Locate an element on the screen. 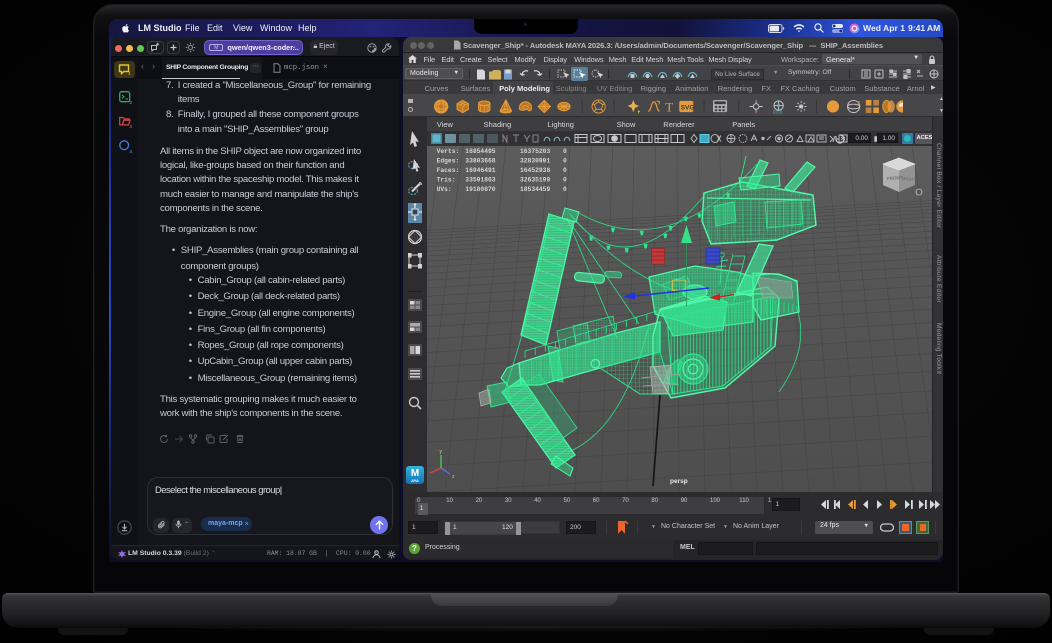 This screenshot has height=643, width=1052. svg-text: SVG is located at coordinates (688, 107).